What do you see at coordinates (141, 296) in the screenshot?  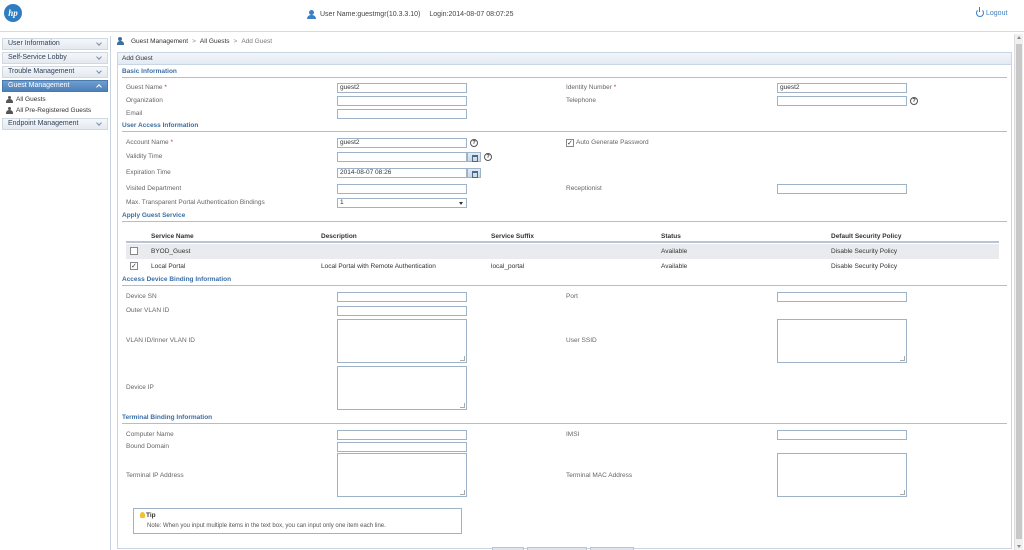 I see `device-sn-label: Device SN` at bounding box center [141, 296].